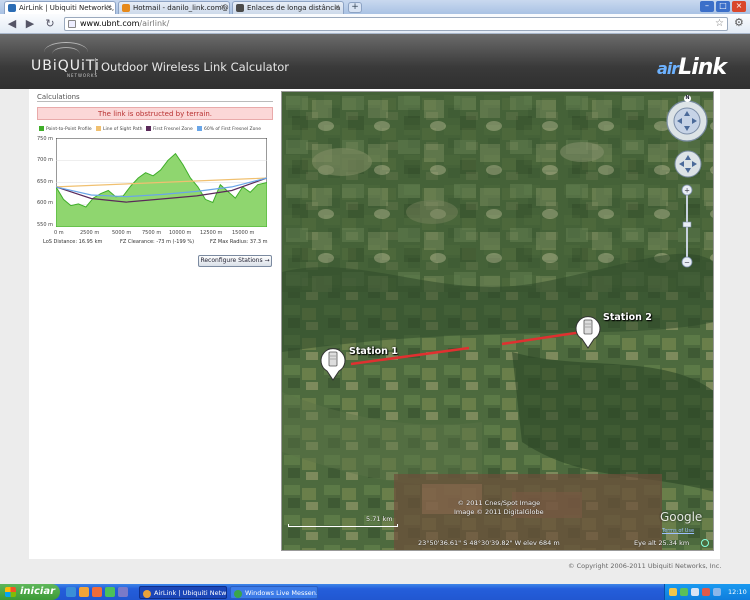  Describe the element at coordinates (161, 182) in the screenshot. I see `terrain-profile-chart` at that location.